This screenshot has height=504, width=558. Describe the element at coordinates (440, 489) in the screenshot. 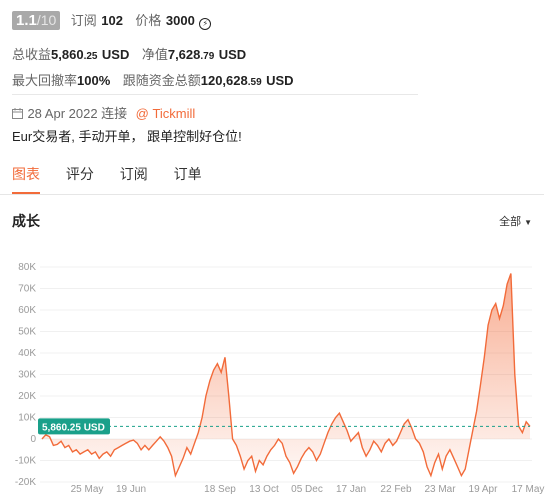

I see `x-tick-label: 23 Mar` at that location.